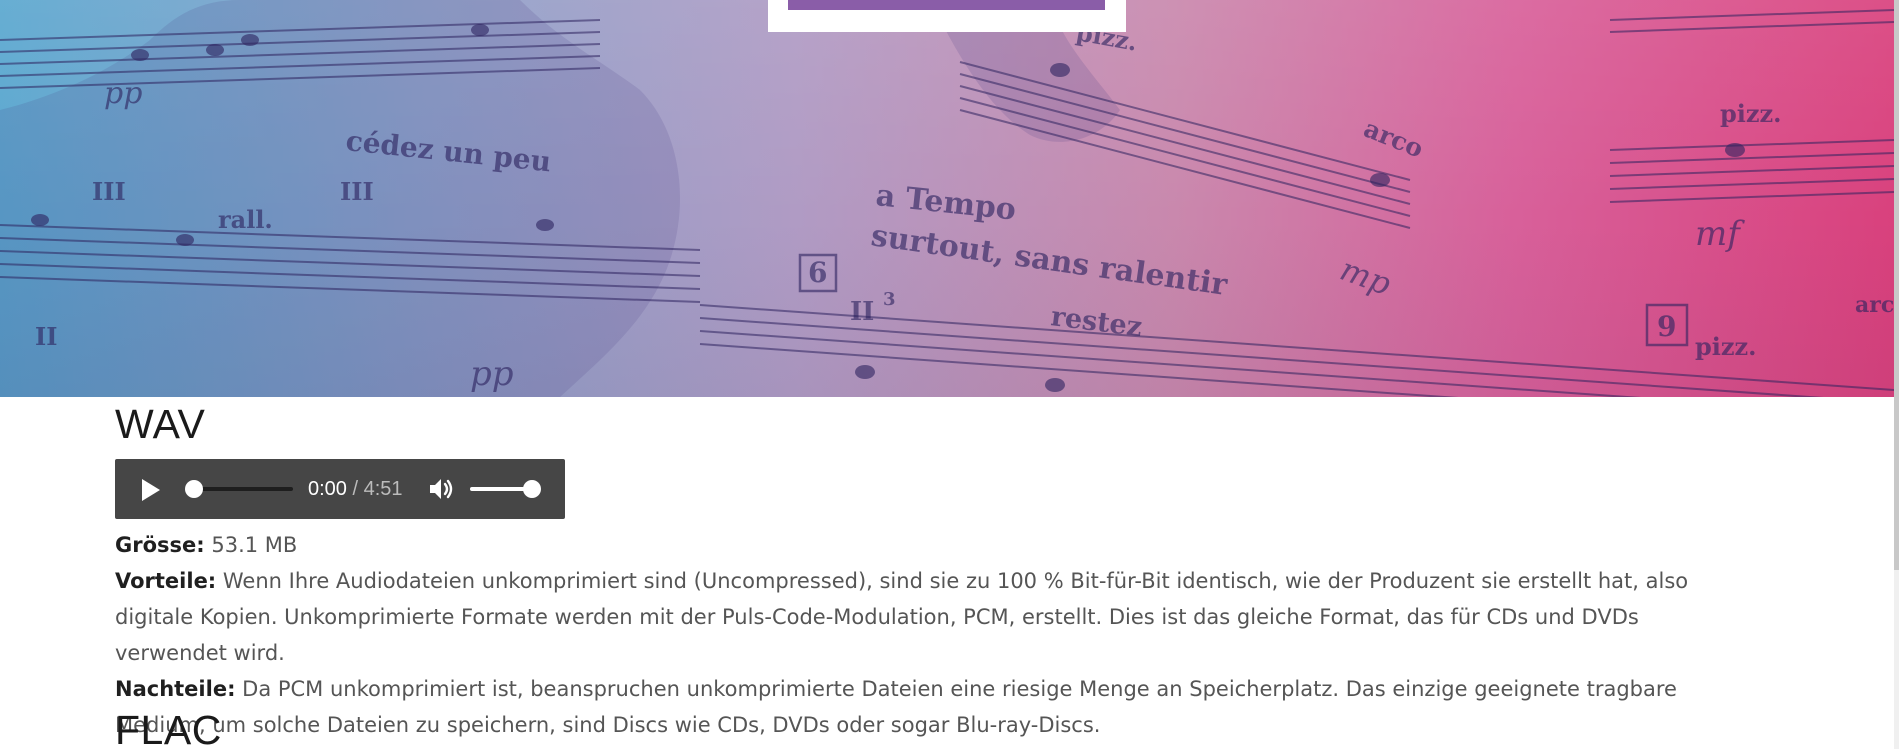  Describe the element at coordinates (1666, 326) in the screenshot. I see `score-text-box-9: 9` at that location.